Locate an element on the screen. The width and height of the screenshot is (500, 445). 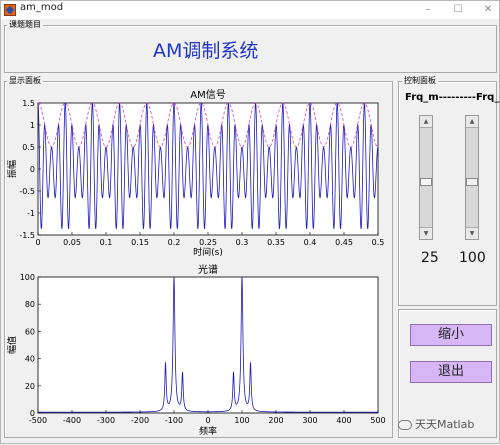
chart-am-xtick-label: 0 is located at coordinates (37, 242).